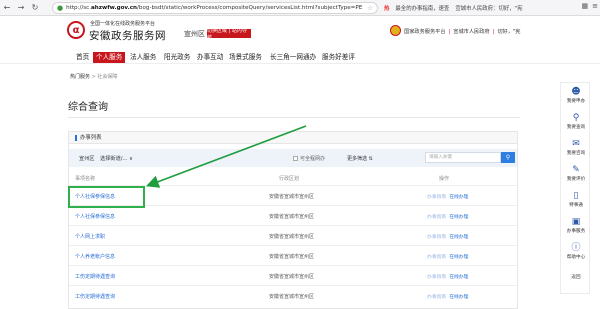 This screenshot has height=309, width=600. What do you see at coordinates (576, 118) in the screenshot?
I see `search-icon: ⚲` at bounding box center [576, 118].